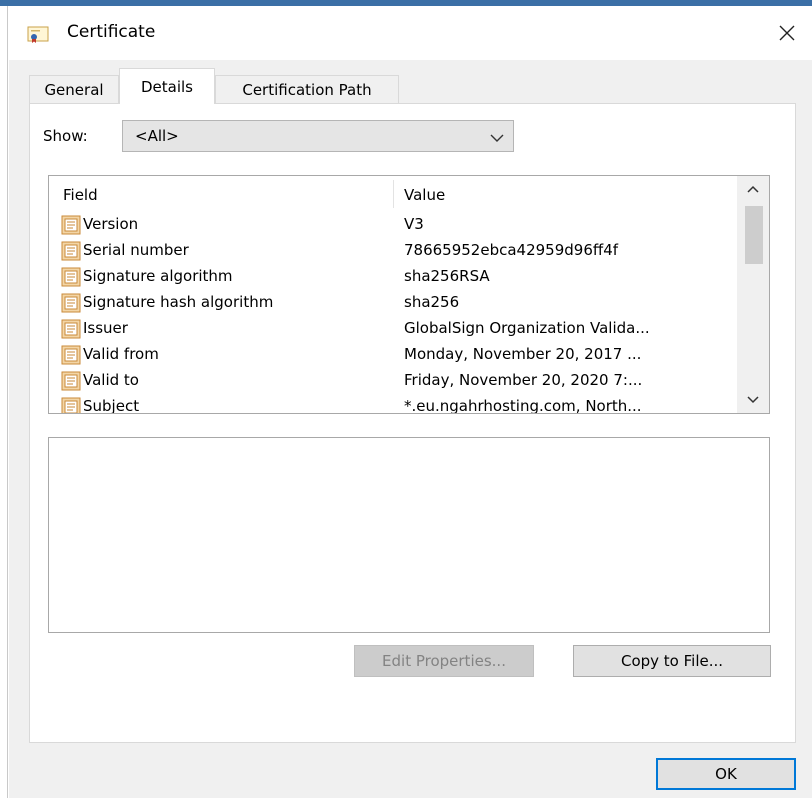 The image size is (812, 798). Describe the element at coordinates (432, 302) in the screenshot. I see `field-value: sha256` at that location.